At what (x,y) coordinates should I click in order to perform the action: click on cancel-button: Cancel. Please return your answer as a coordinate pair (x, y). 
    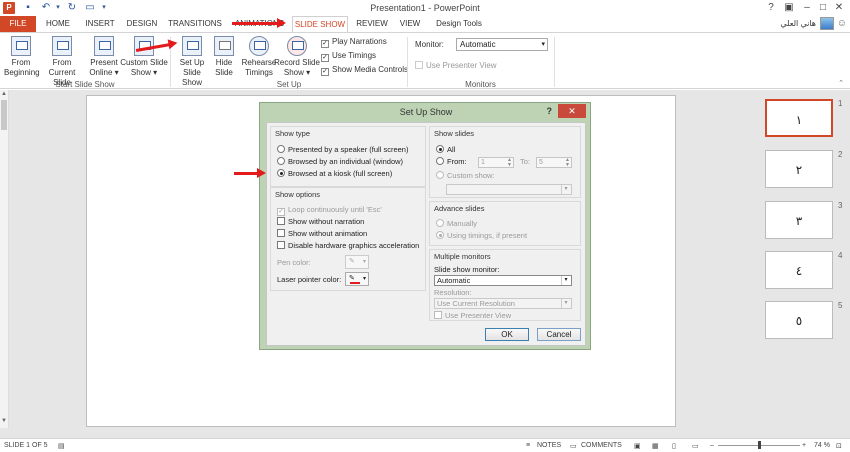
    Looking at the image, I should click on (559, 334).